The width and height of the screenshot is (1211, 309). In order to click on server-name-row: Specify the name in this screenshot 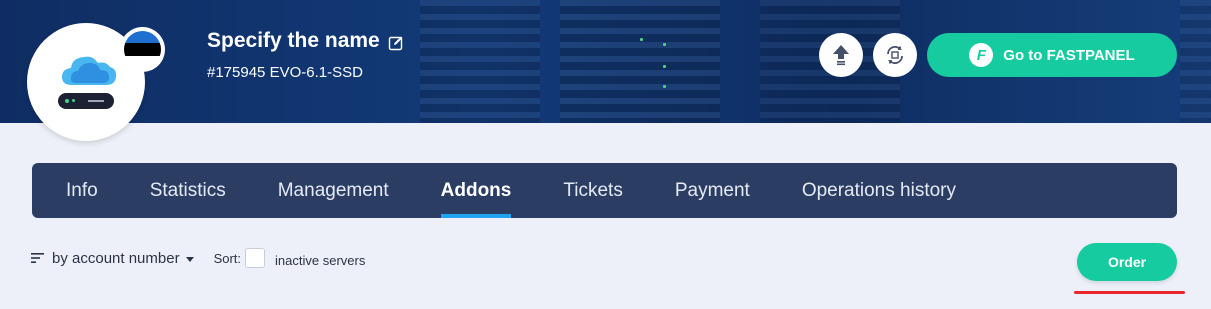, I will do `click(305, 41)`.